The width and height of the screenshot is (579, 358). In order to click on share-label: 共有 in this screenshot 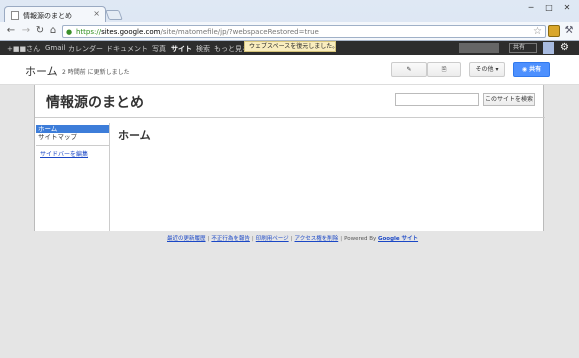, I will do `click(535, 69)`.